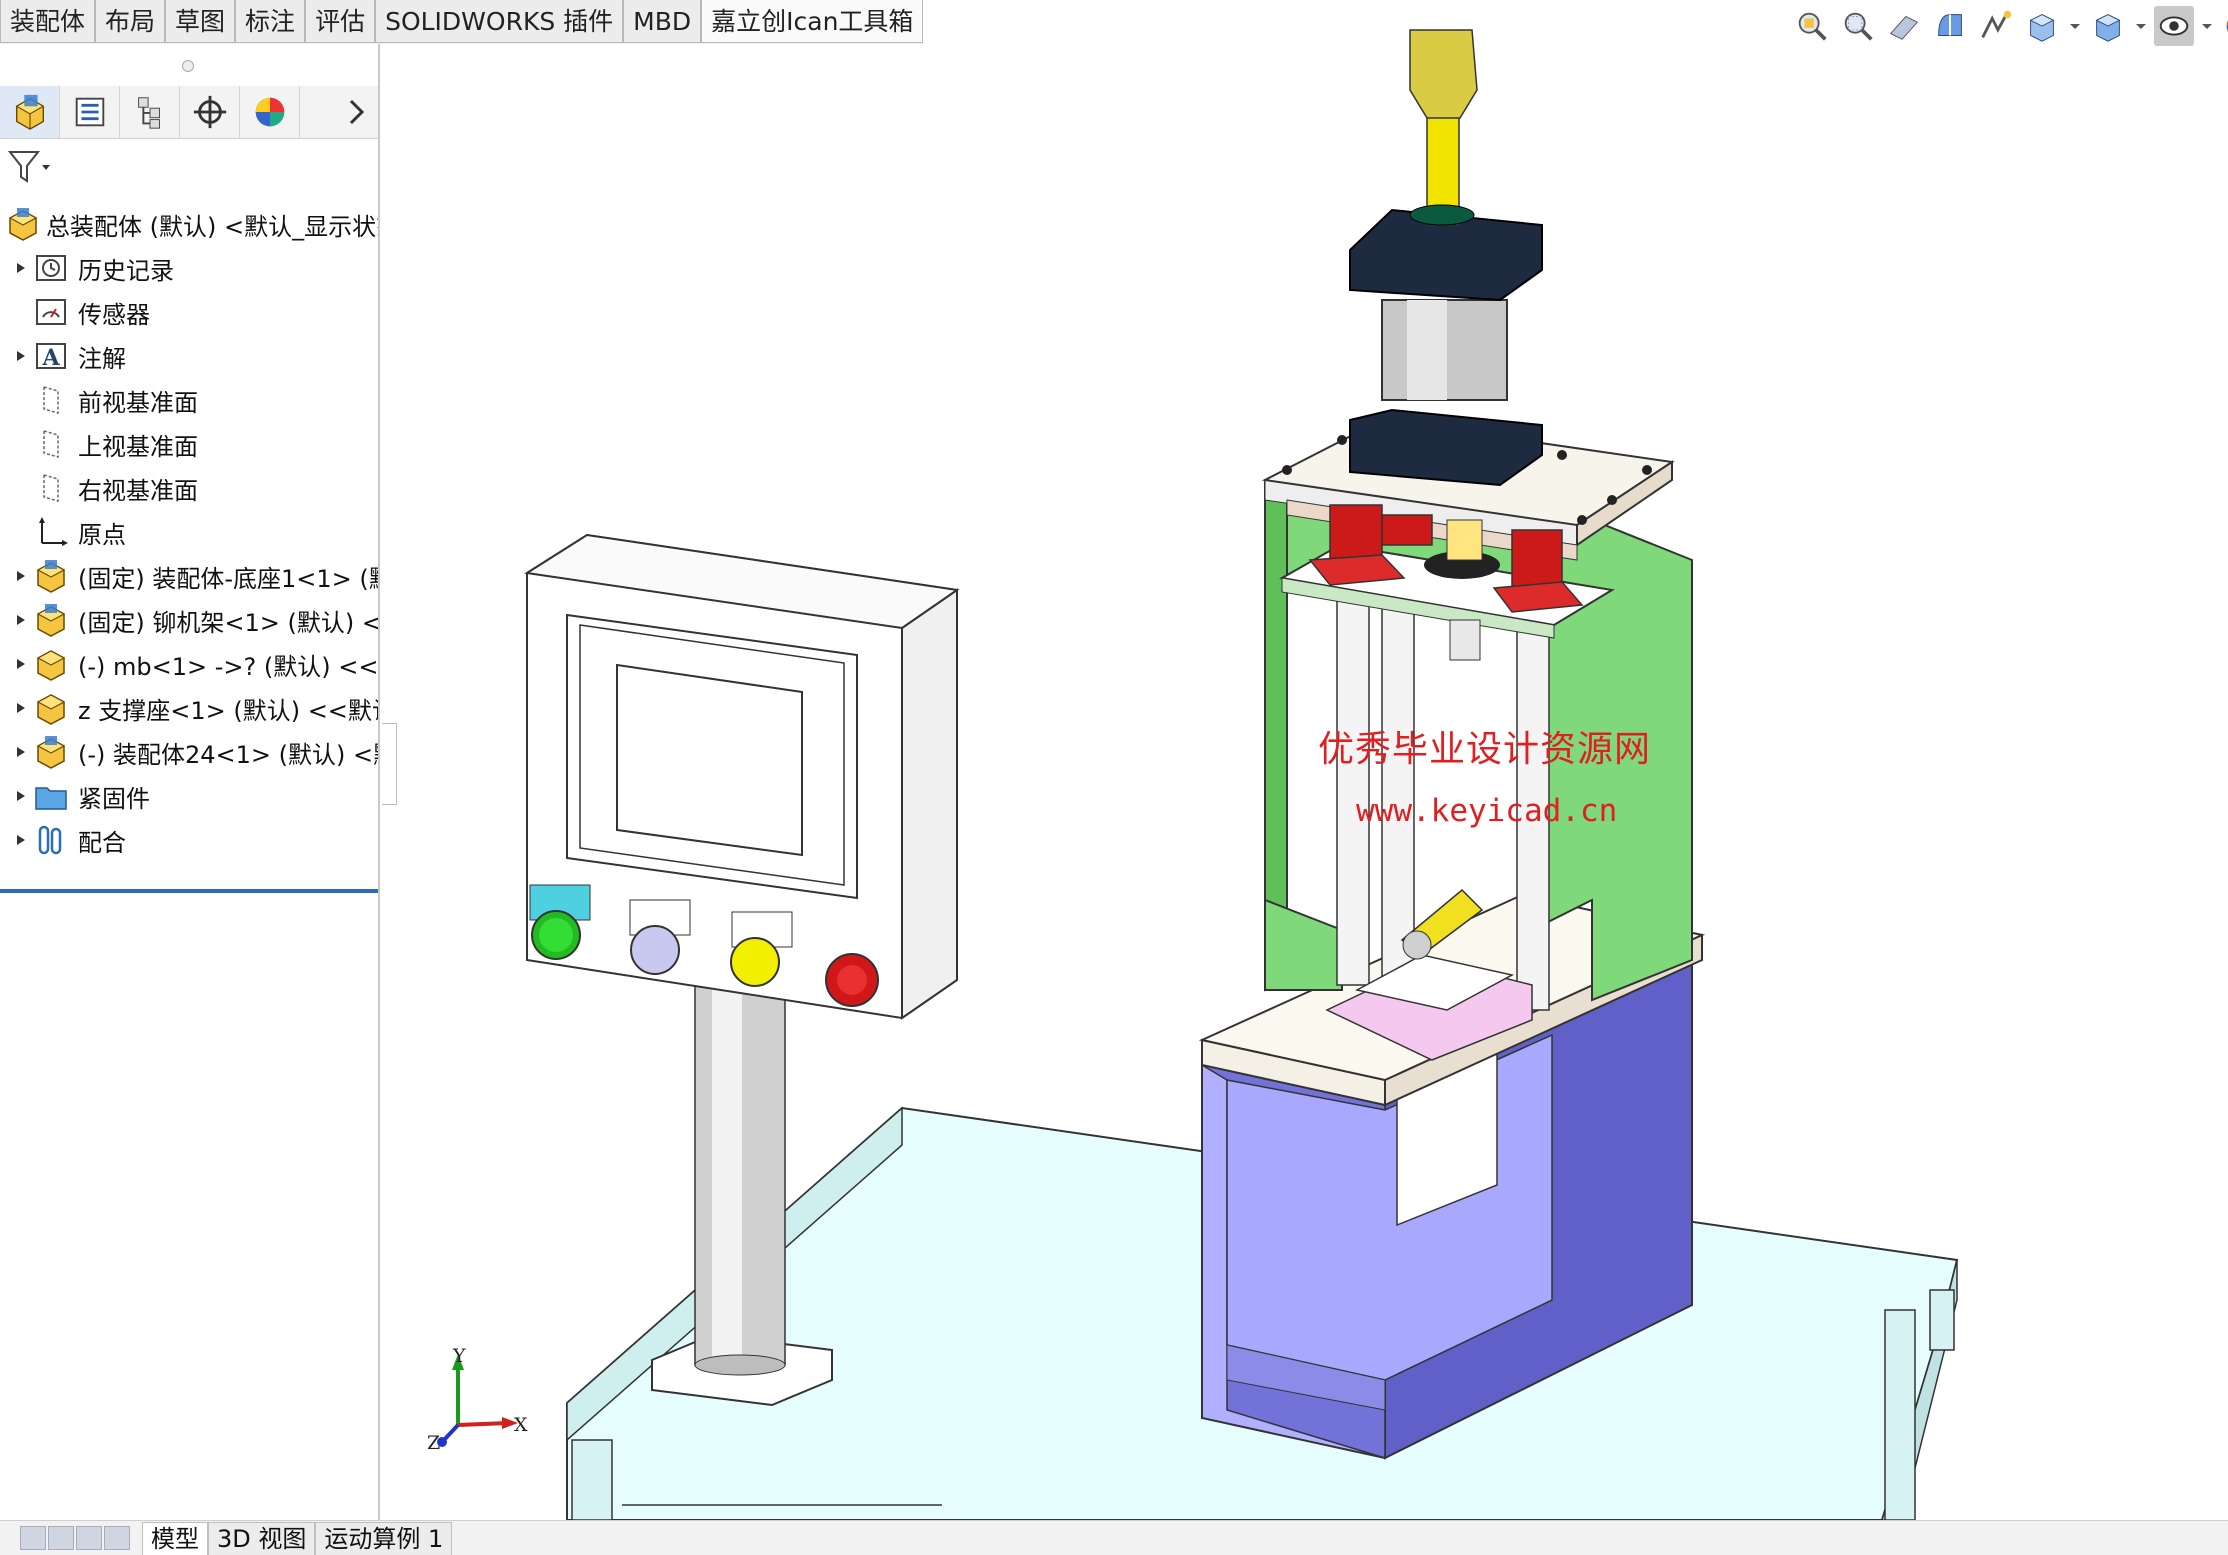  I want to click on last-tab-icon, so click(117, 1538).